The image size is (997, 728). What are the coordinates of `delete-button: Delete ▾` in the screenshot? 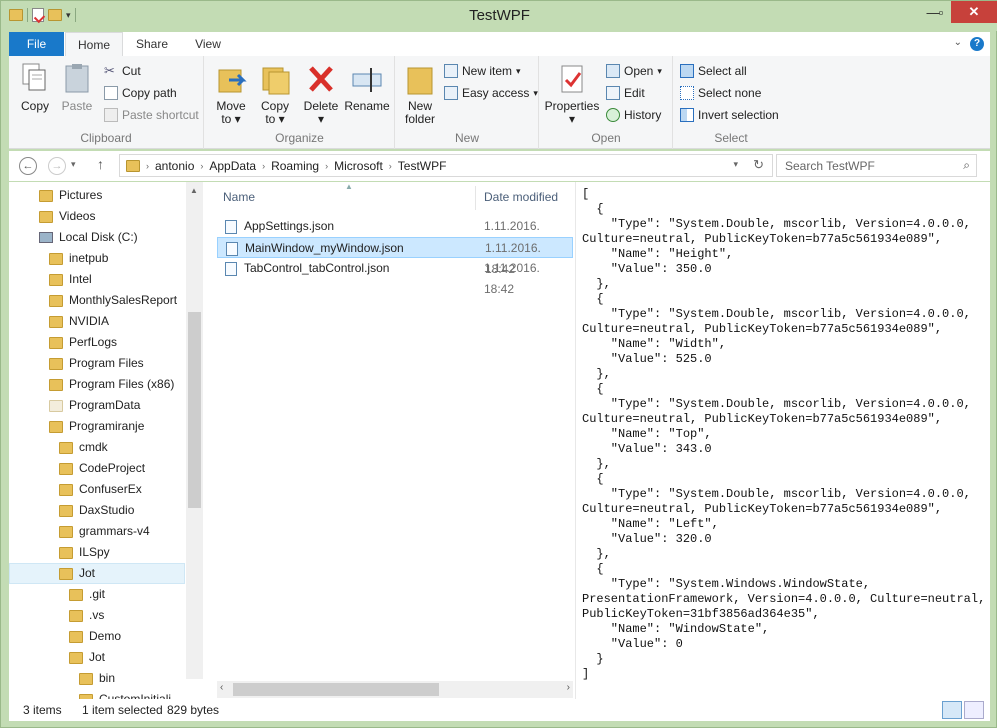 It's located at (321, 94).